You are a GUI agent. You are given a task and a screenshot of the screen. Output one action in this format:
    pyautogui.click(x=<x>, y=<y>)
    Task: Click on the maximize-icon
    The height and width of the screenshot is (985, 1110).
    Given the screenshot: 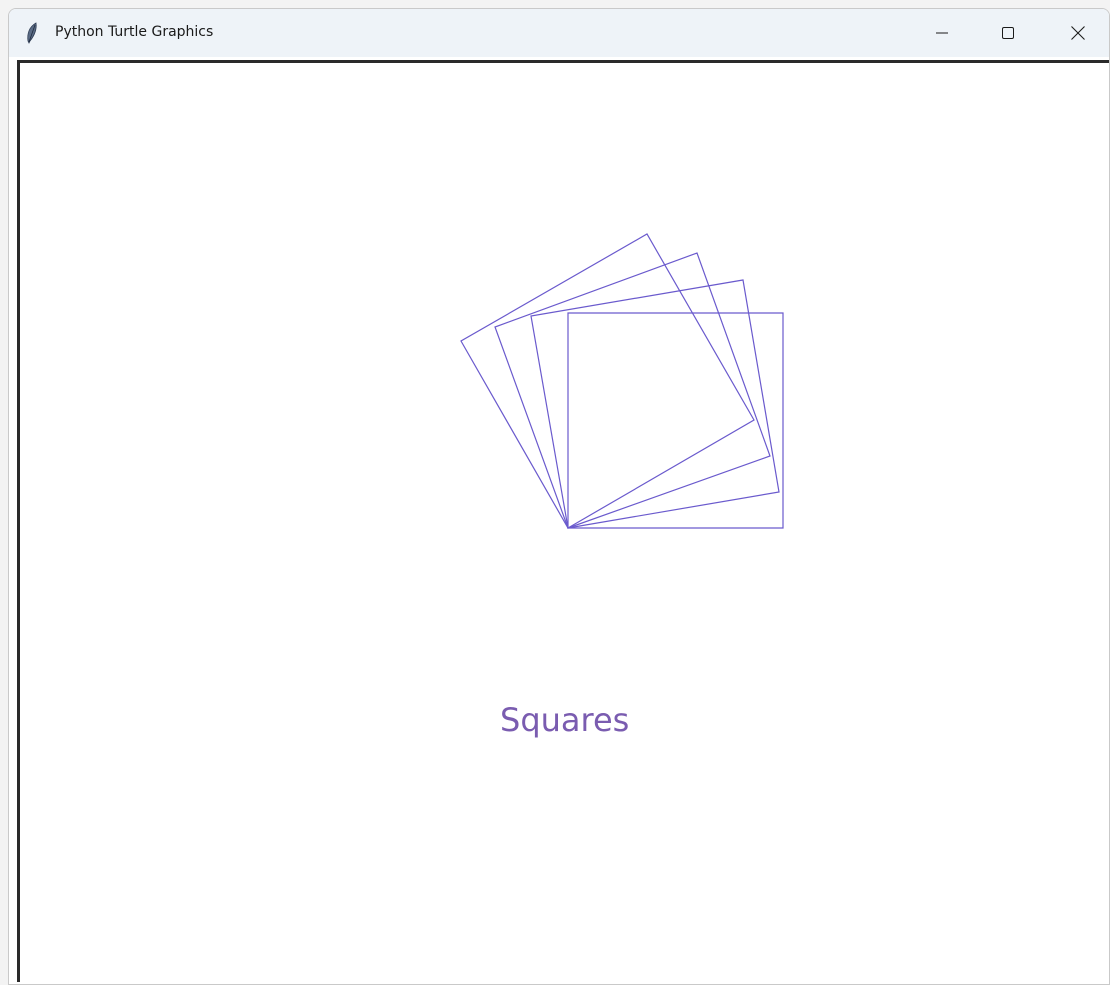 What is the action you would take?
    pyautogui.click(x=1008, y=33)
    